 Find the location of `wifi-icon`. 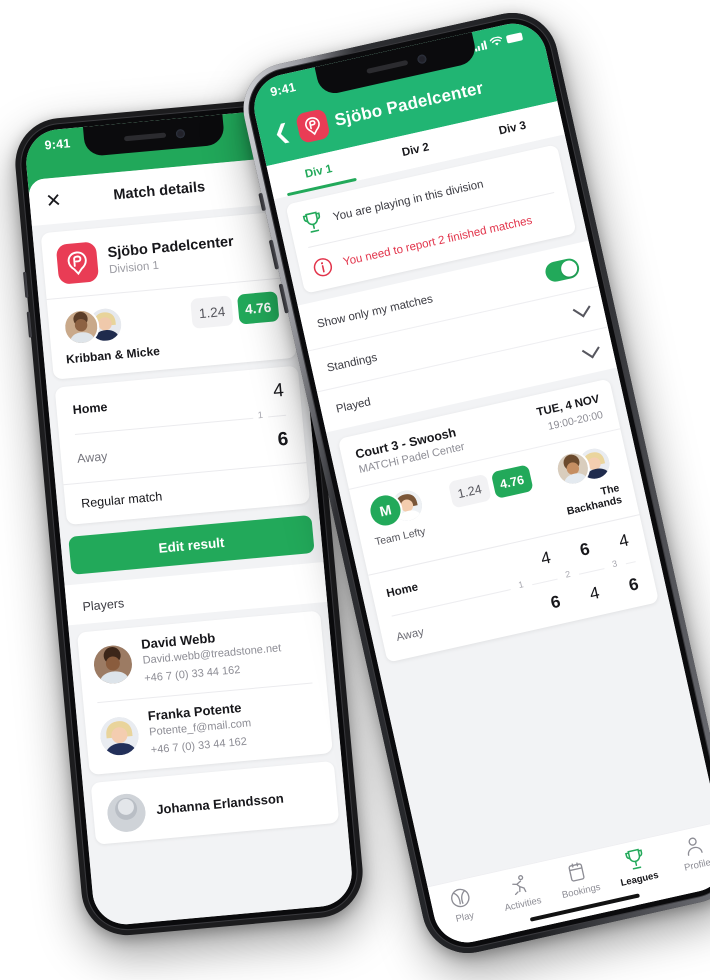

wifi-icon is located at coordinates (496, 41).